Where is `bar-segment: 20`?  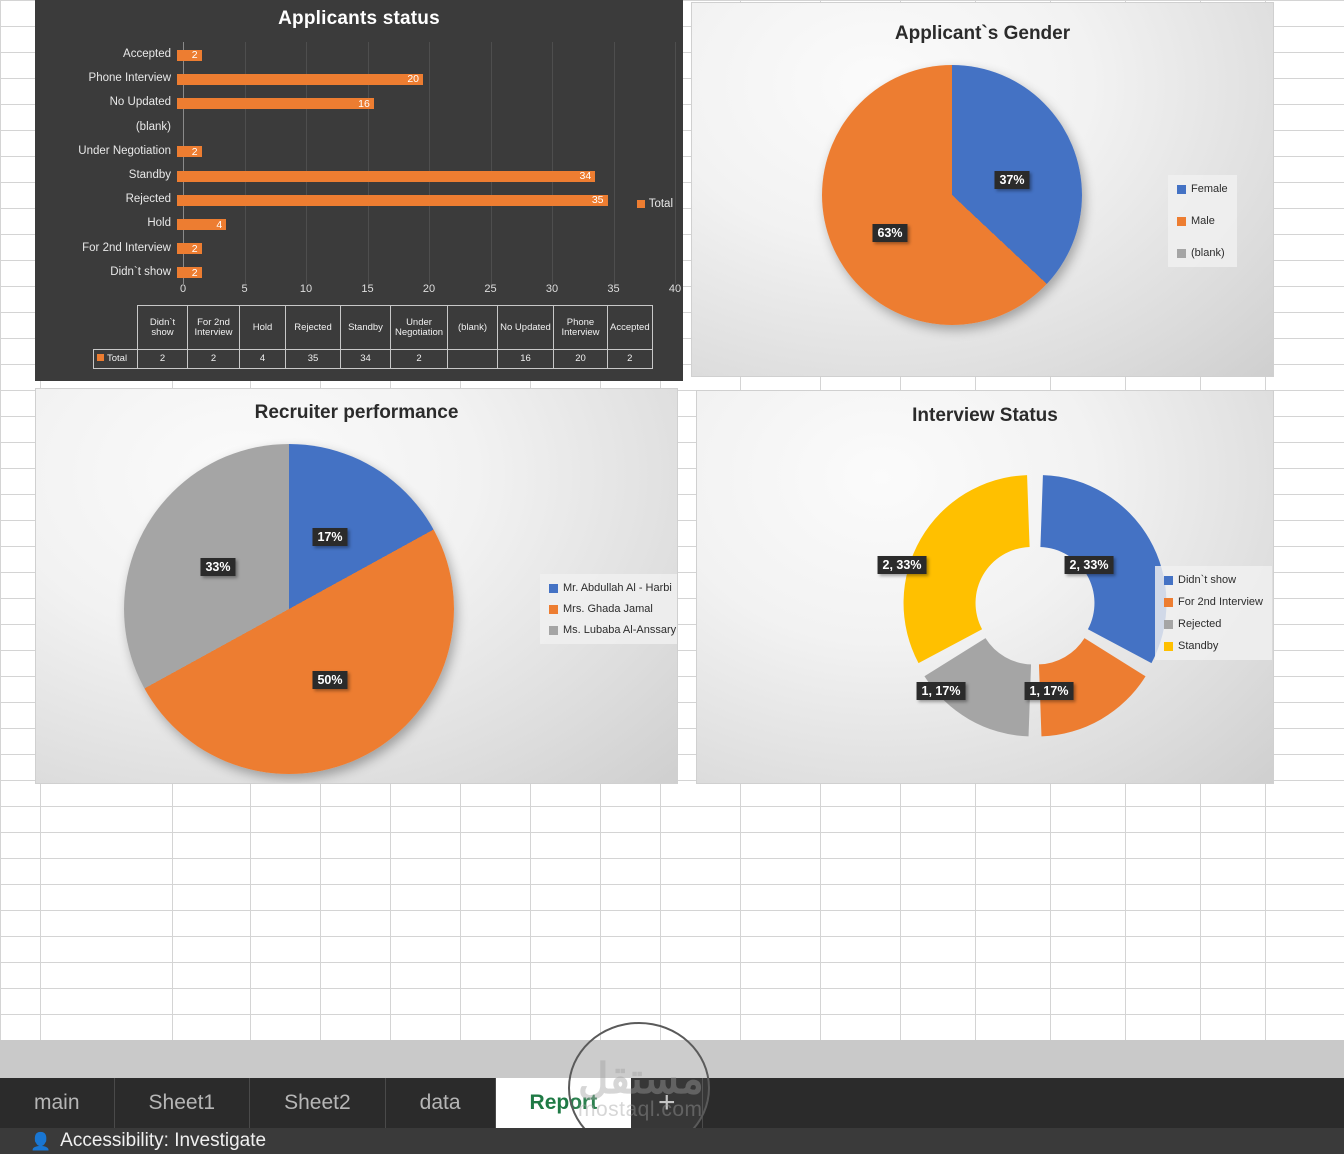 bar-segment: 20 is located at coordinates (300, 79).